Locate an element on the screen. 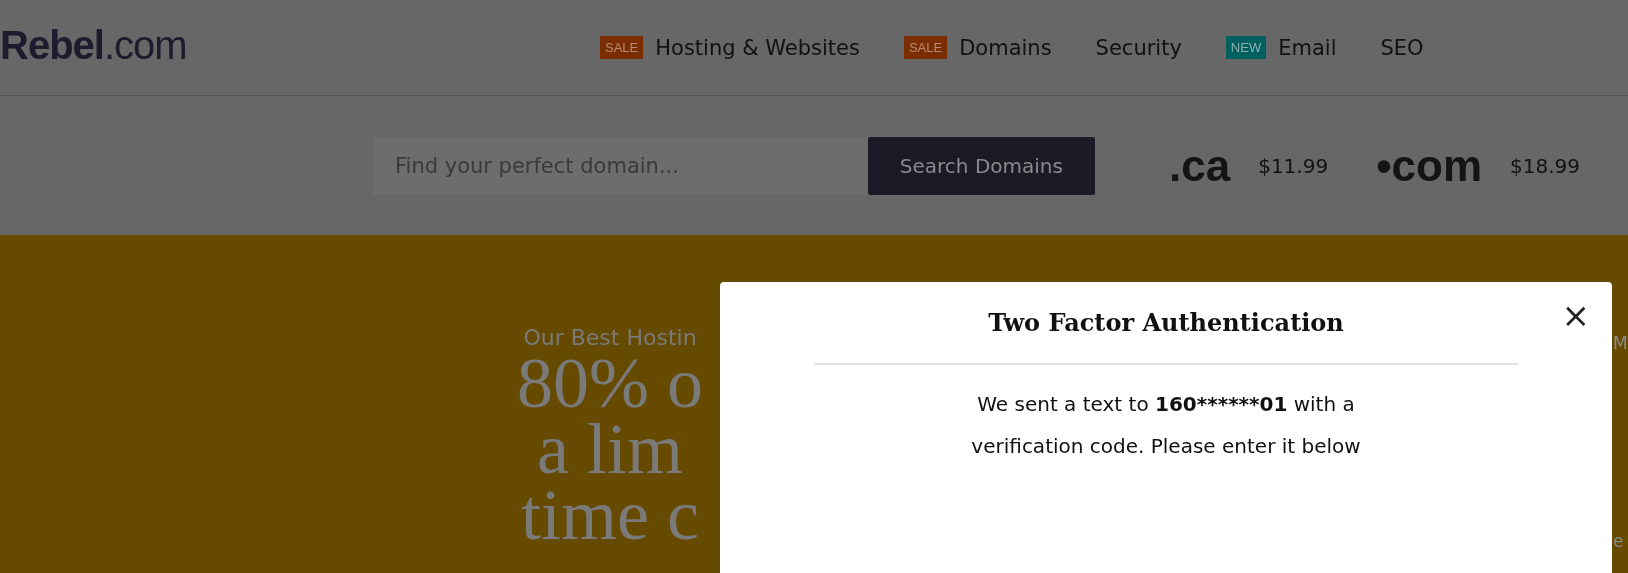 This screenshot has height=573, width=1628. hero-headline: time c is located at coordinates (610, 515).